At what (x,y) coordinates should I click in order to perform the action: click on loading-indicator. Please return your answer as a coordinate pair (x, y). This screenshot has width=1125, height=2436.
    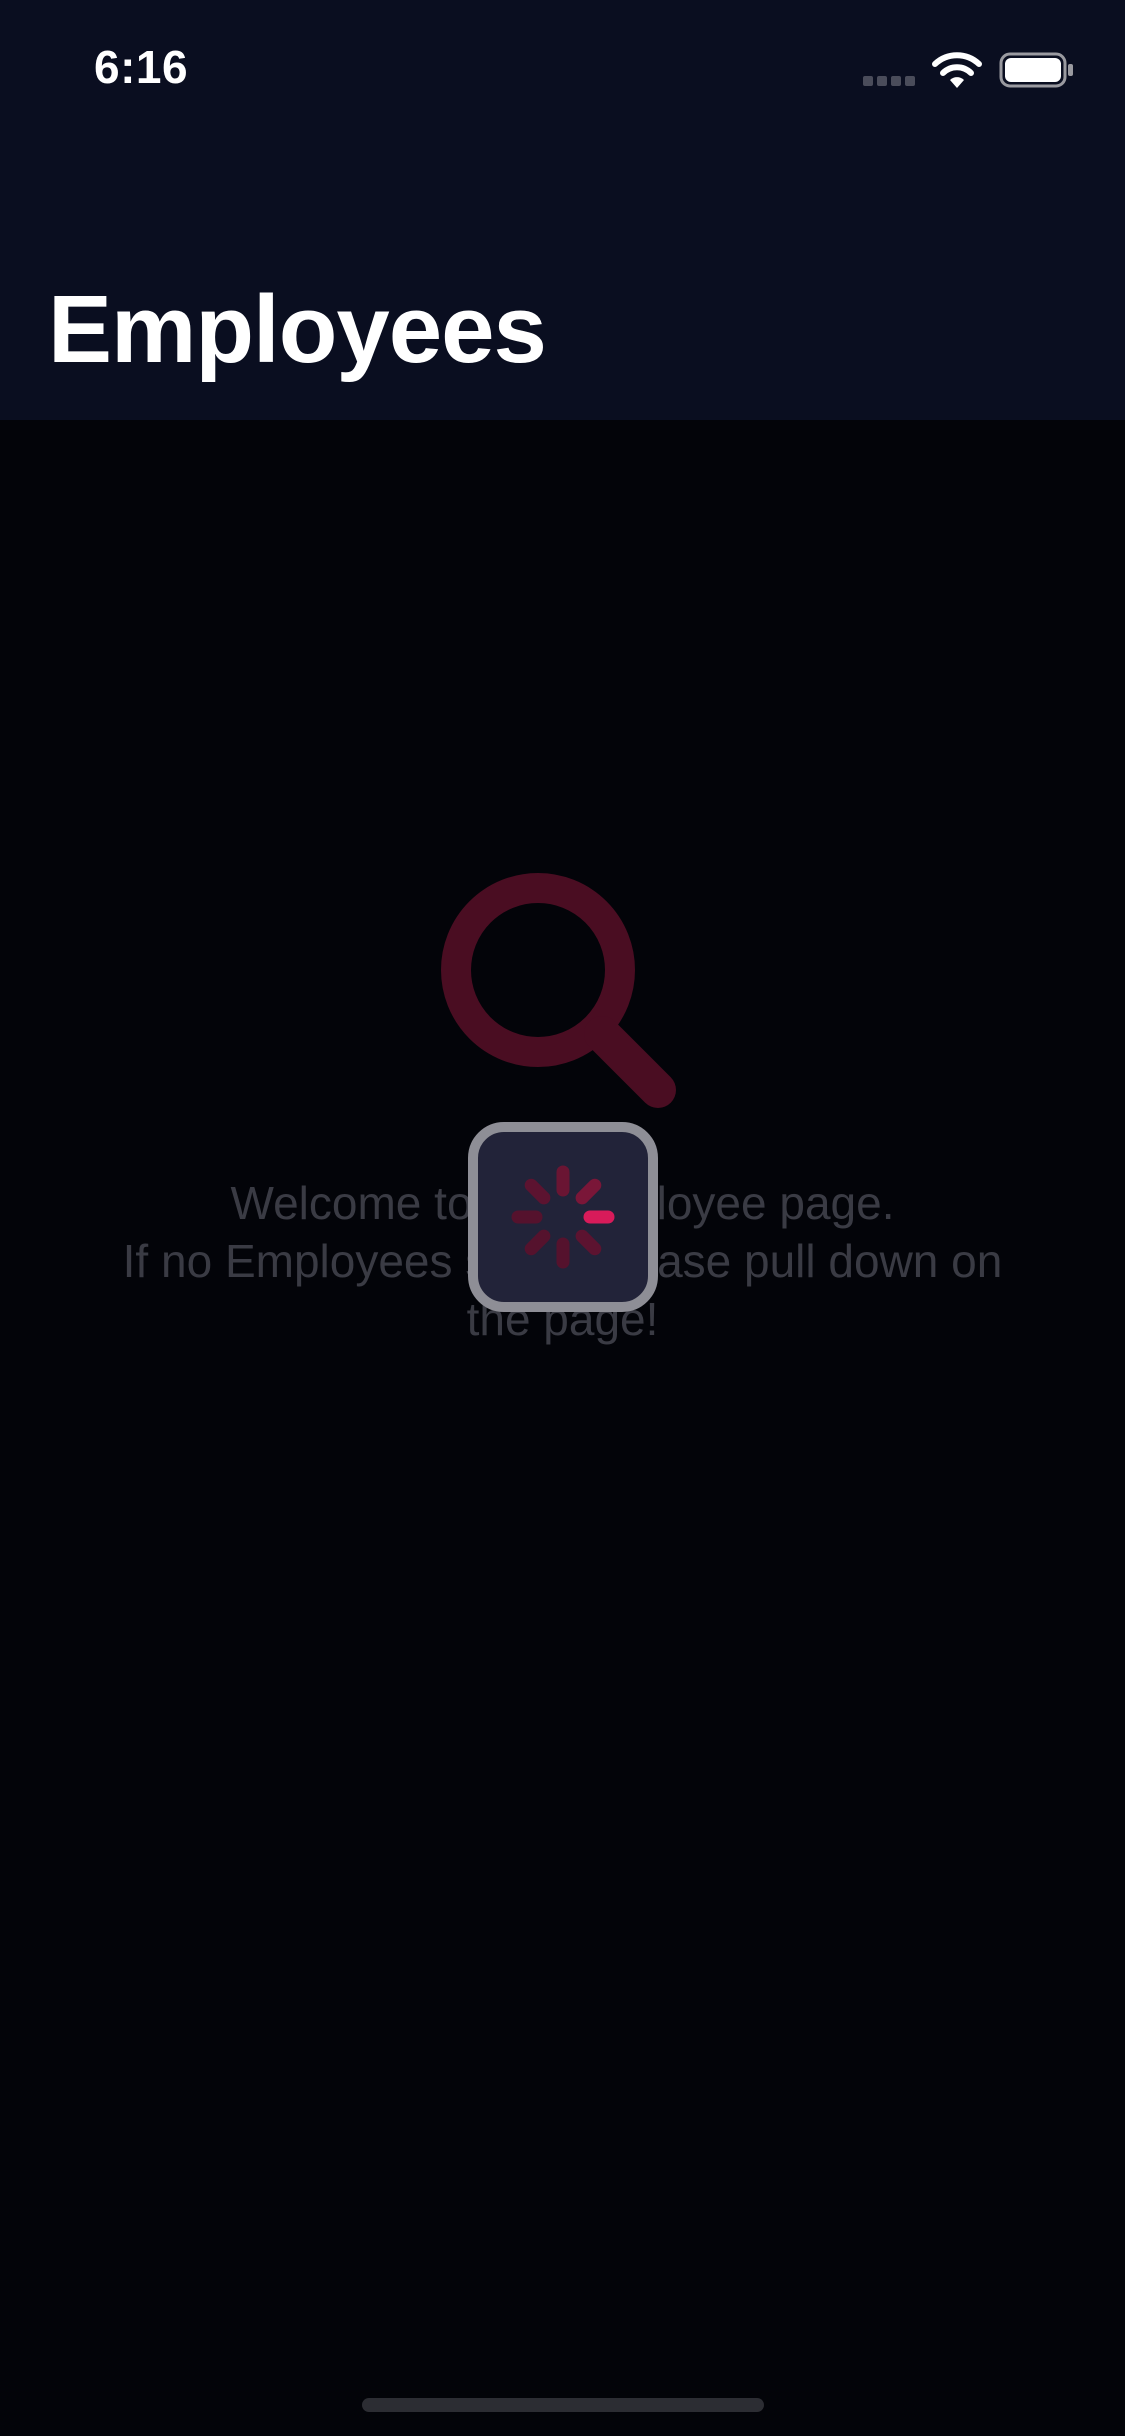
    Looking at the image, I should click on (563, 1217).